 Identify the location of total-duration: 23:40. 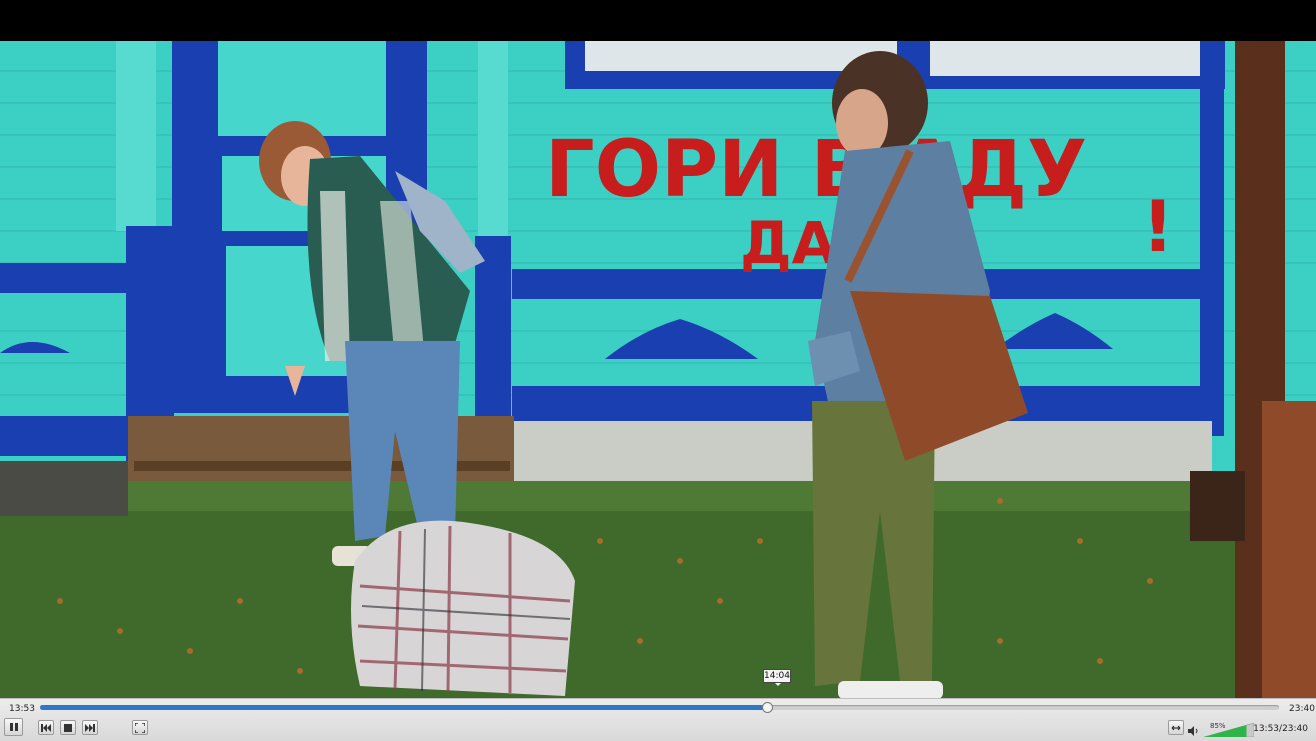
(1302, 709).